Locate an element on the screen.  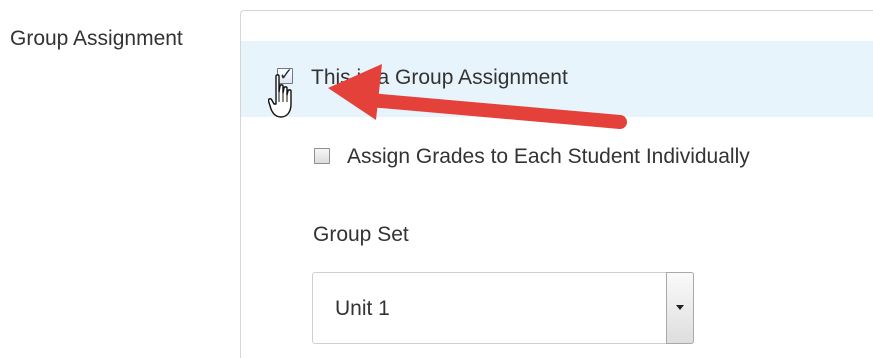
individual-grades-checkbox is located at coordinates (322, 156).